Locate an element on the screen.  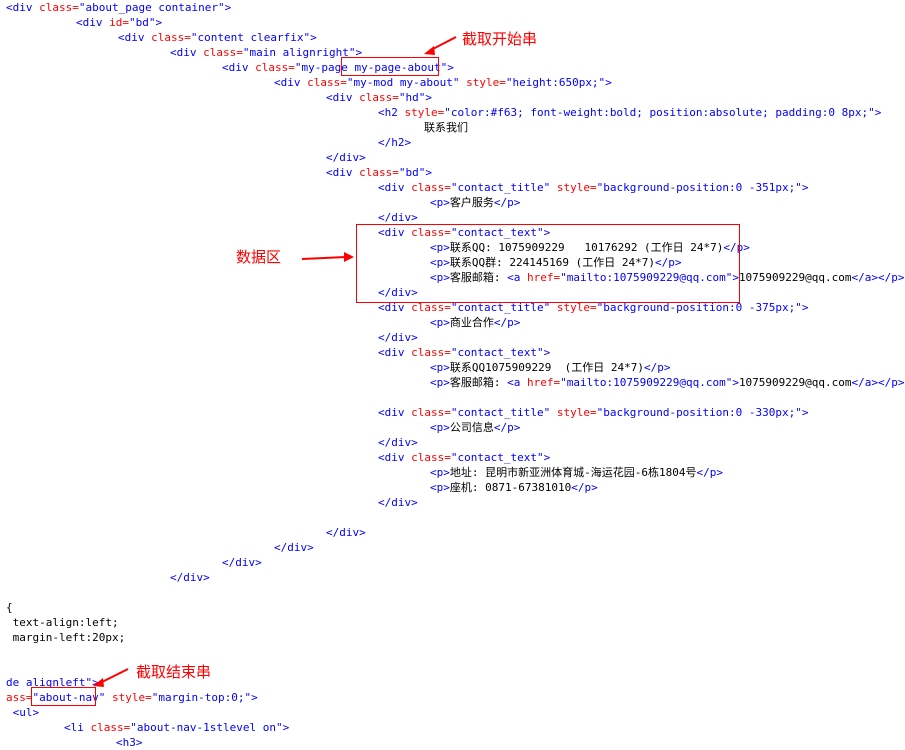
code-token-val: "contact_title" is located at coordinates (503, 187).